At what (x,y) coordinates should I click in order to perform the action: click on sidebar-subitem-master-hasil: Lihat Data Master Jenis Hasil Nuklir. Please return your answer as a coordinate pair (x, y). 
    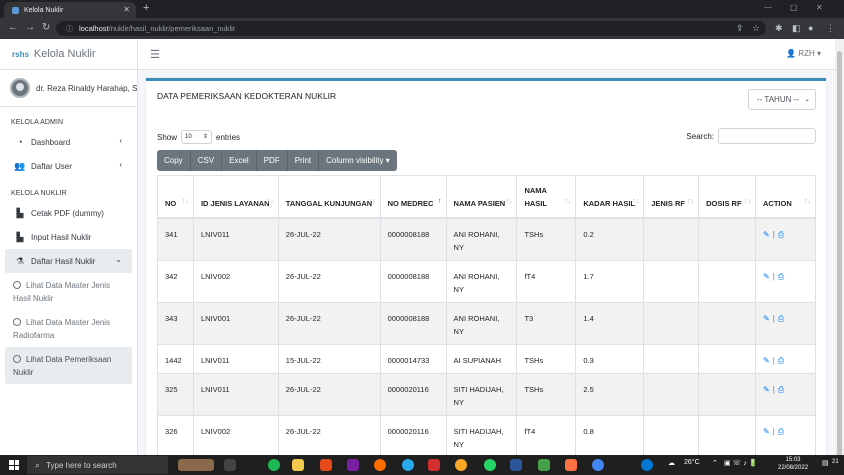
    Looking at the image, I should click on (68, 291).